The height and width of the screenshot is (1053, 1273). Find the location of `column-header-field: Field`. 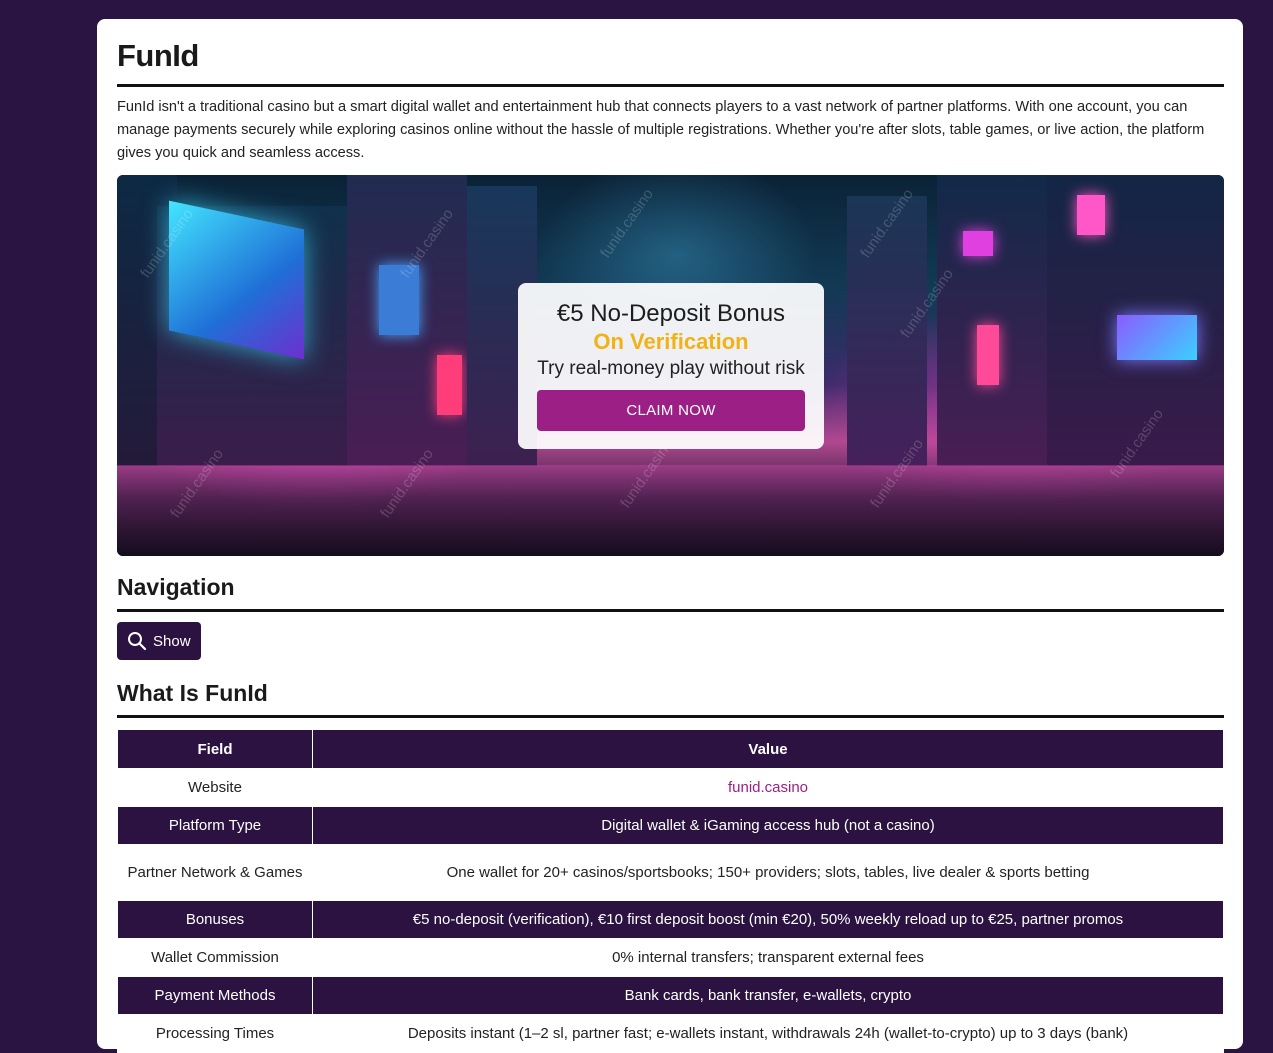

column-header-field: Field is located at coordinates (215, 749).